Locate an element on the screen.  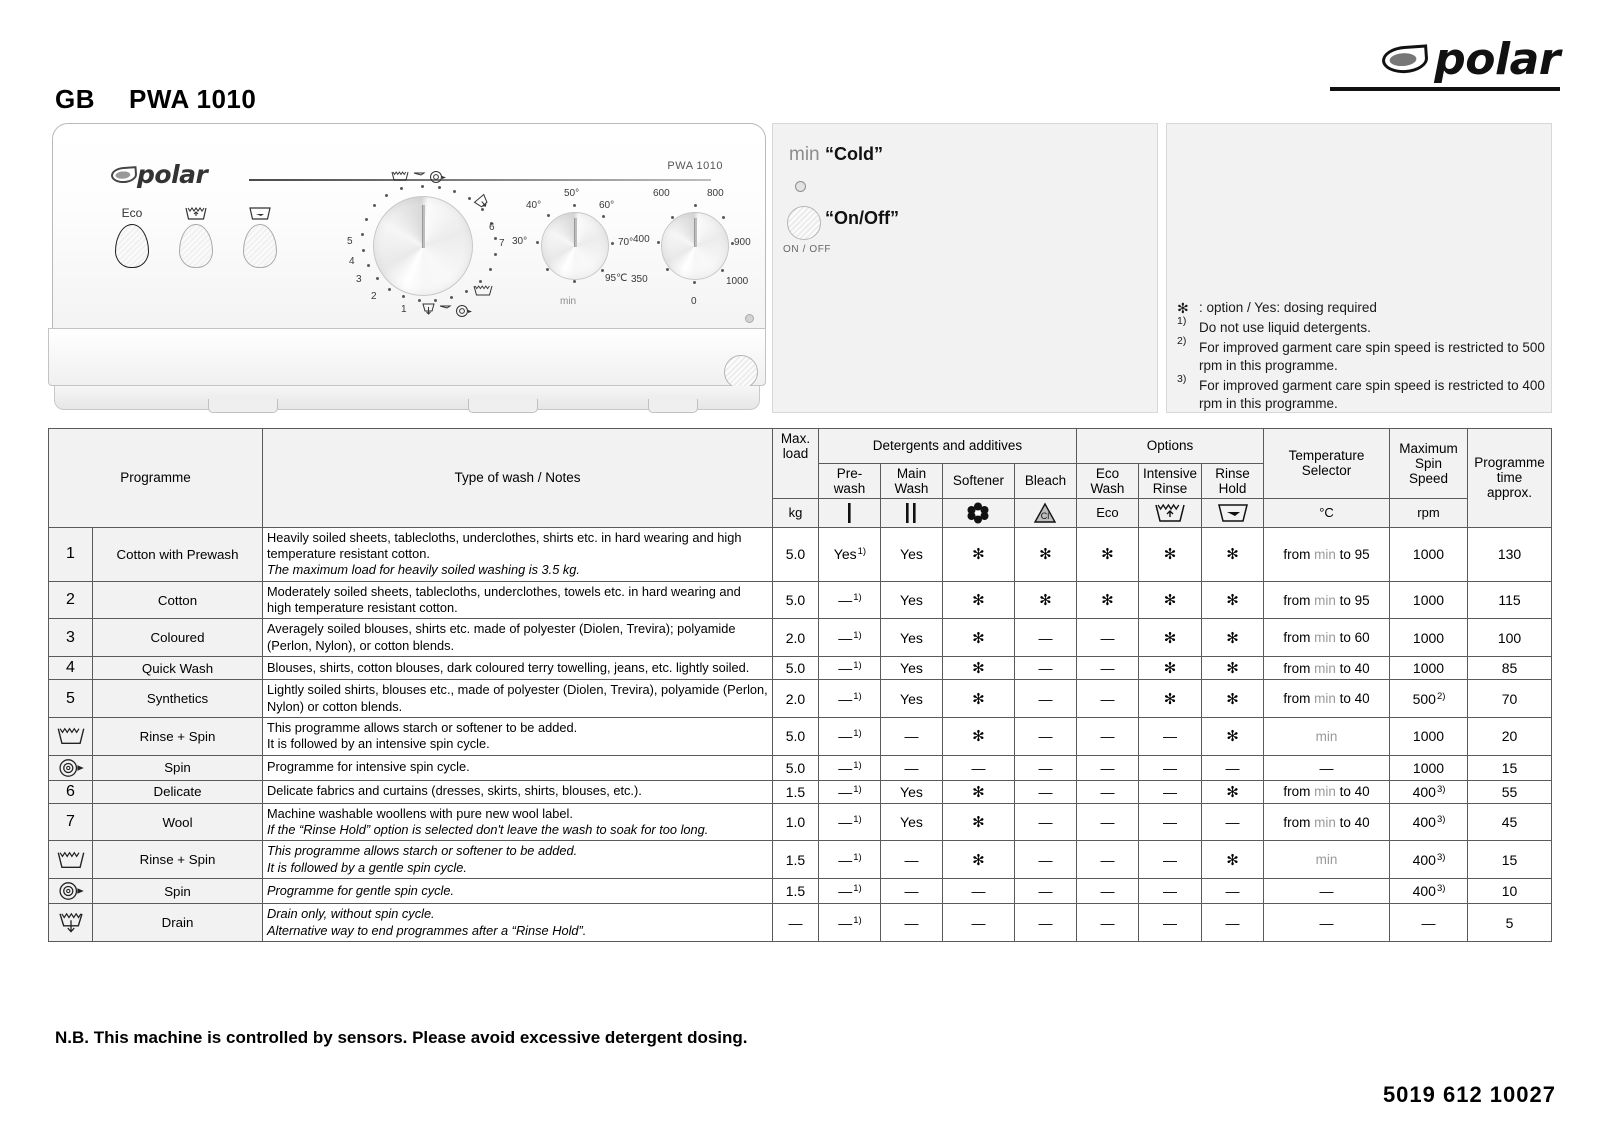
spin-dial-label-0: 0 is located at coordinates (694, 301).